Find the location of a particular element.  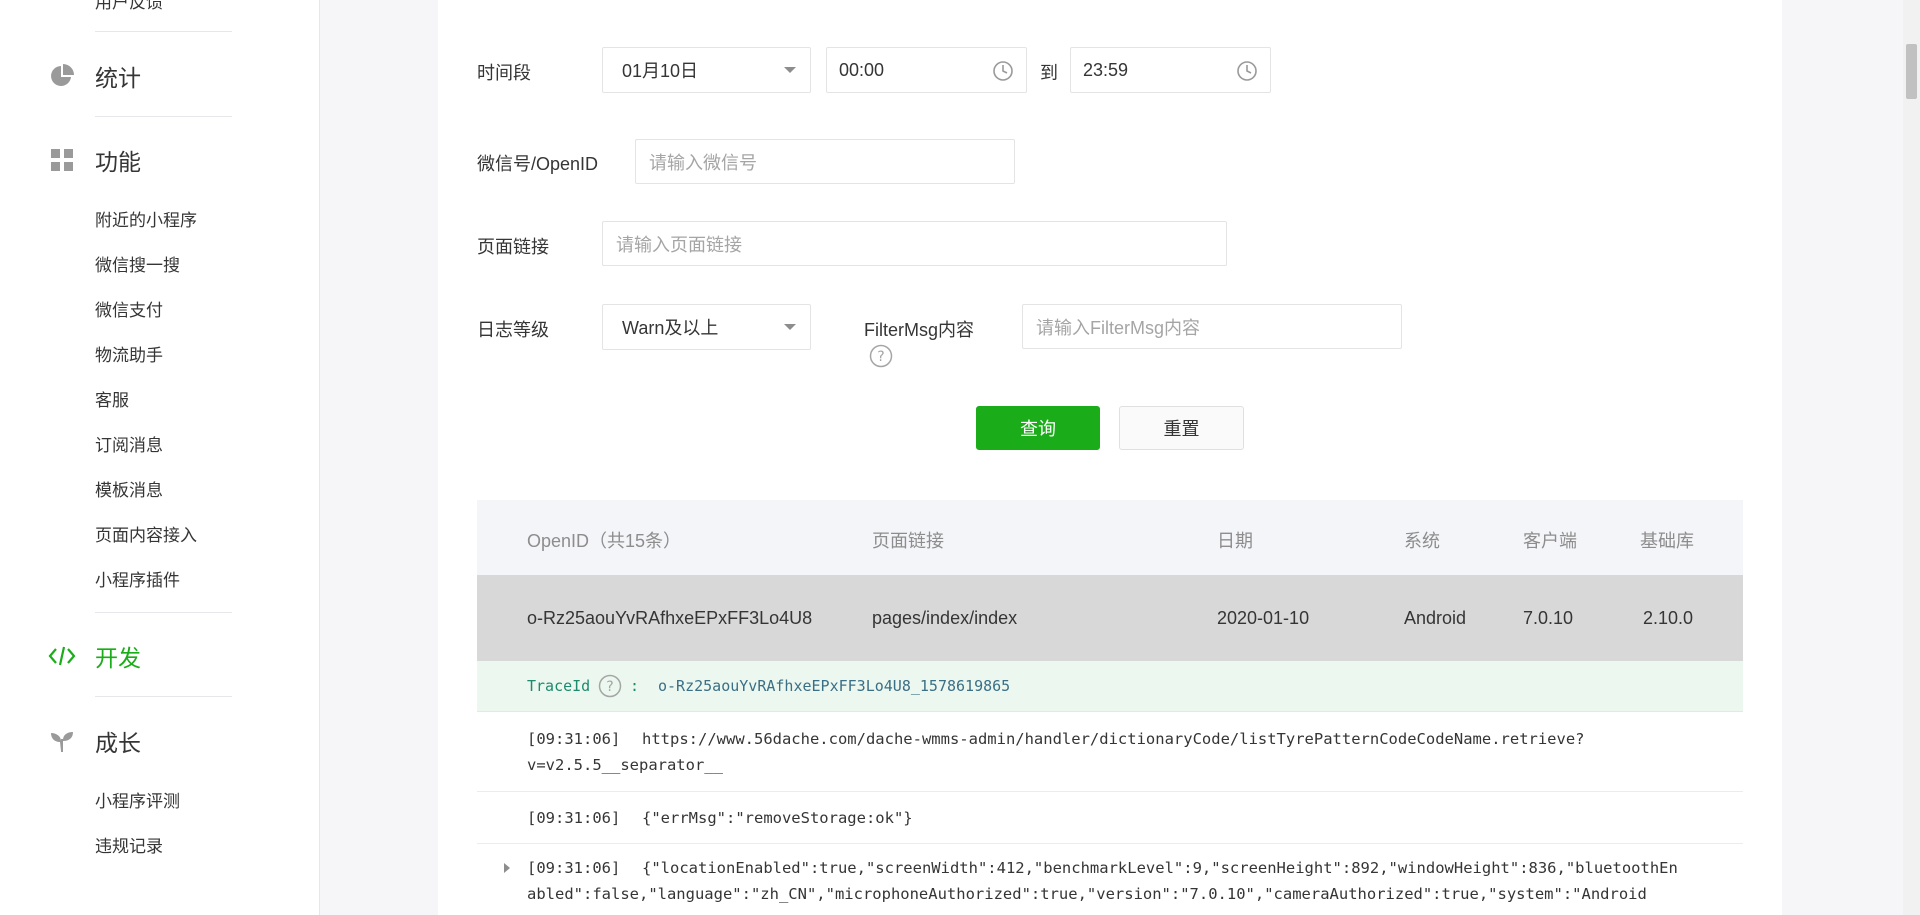

sprout-icon is located at coordinates (62, 741).